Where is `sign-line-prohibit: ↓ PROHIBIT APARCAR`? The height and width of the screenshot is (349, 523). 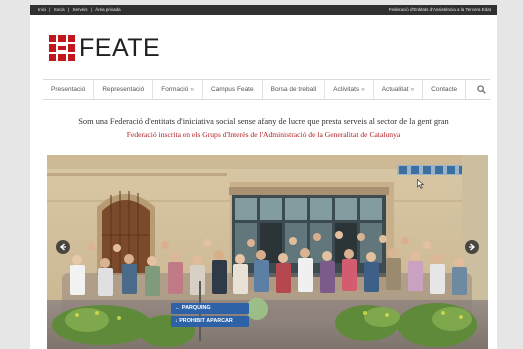
sign-line-prohibit: ↓ PROHIBIT APARCAR is located at coordinates (204, 321).